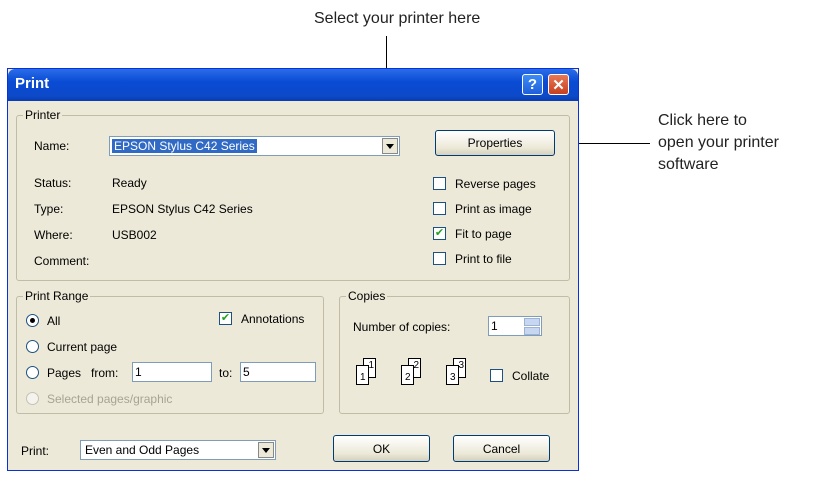 This screenshot has width=821, height=480. Describe the element at coordinates (278, 372) in the screenshot. I see `to-input: 5` at that location.